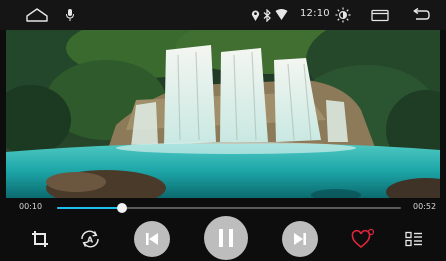  Describe the element at coordinates (425, 206) in the screenshot. I see `total-duration: 00:52` at that location.